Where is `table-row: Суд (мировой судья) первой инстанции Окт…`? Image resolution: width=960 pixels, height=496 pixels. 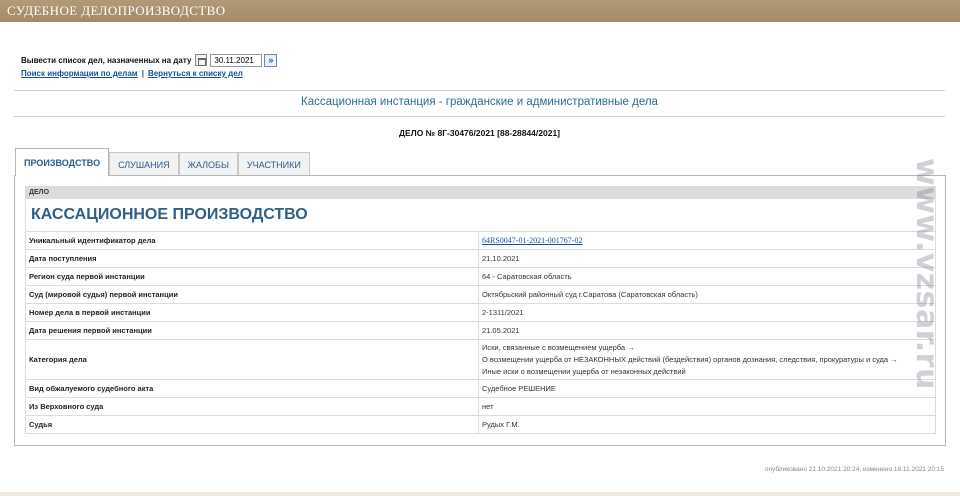
table-row: Суд (мировой судья) первой инстанции Окт… is located at coordinates (480, 294).